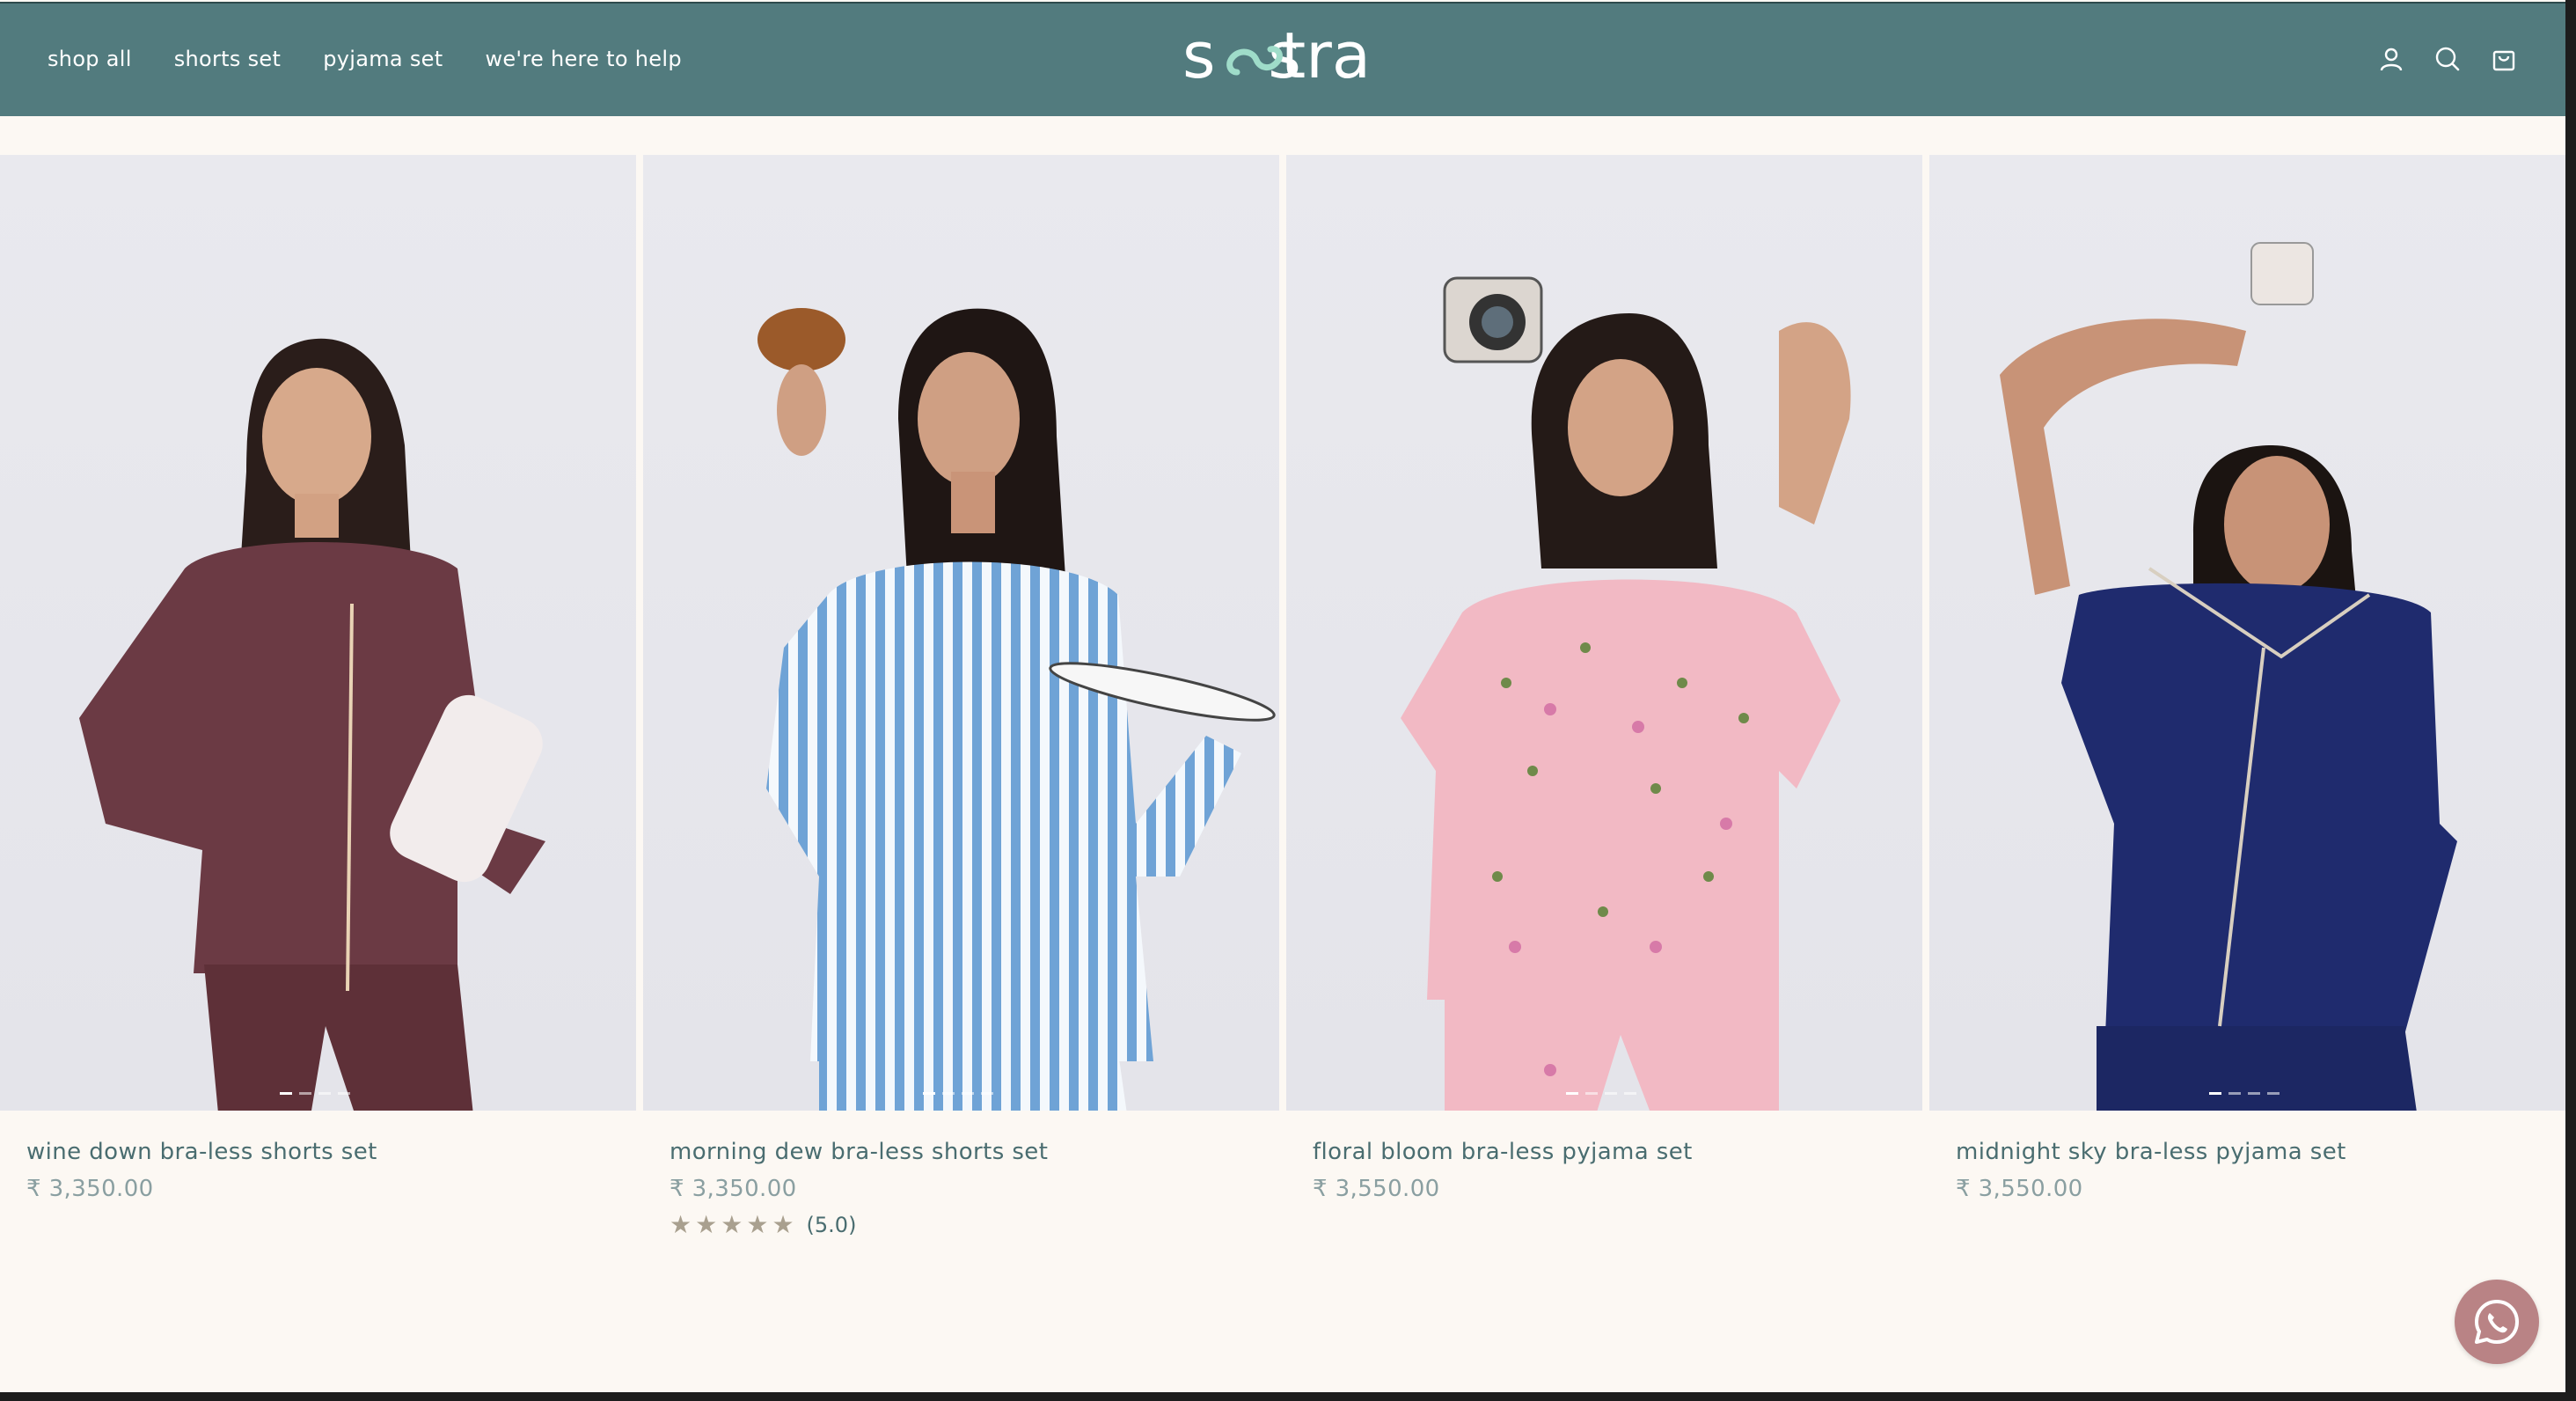 Image resolution: width=2576 pixels, height=1401 pixels. Describe the element at coordinates (312, 724) in the screenshot. I see `model-photo-wine-down` at that location.